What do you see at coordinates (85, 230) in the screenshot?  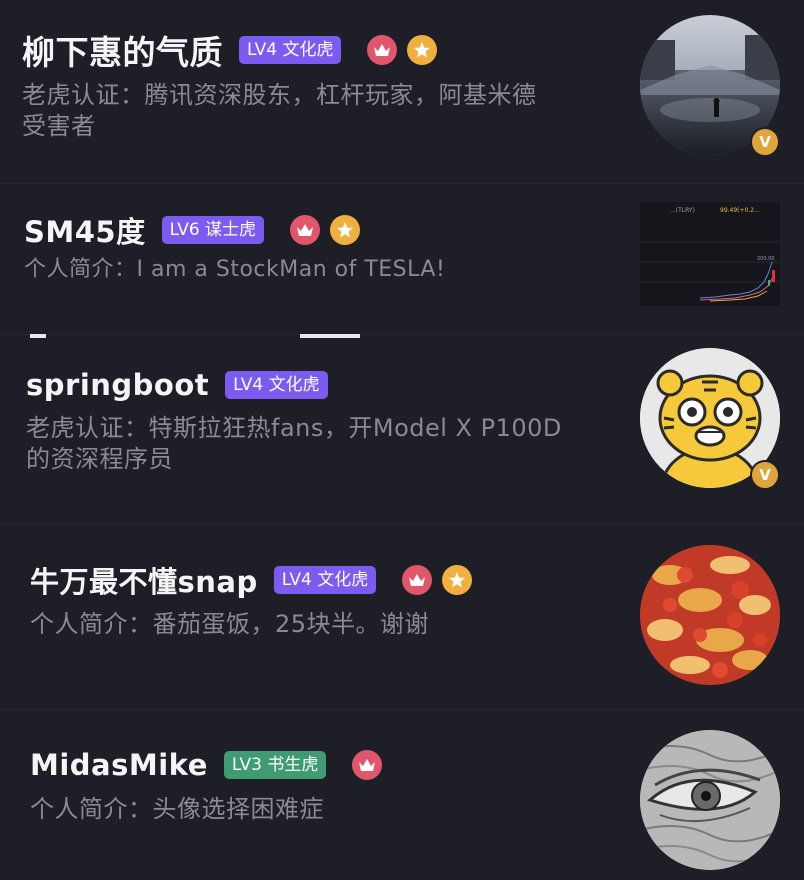 I see `user-name: SM45度` at bounding box center [85, 230].